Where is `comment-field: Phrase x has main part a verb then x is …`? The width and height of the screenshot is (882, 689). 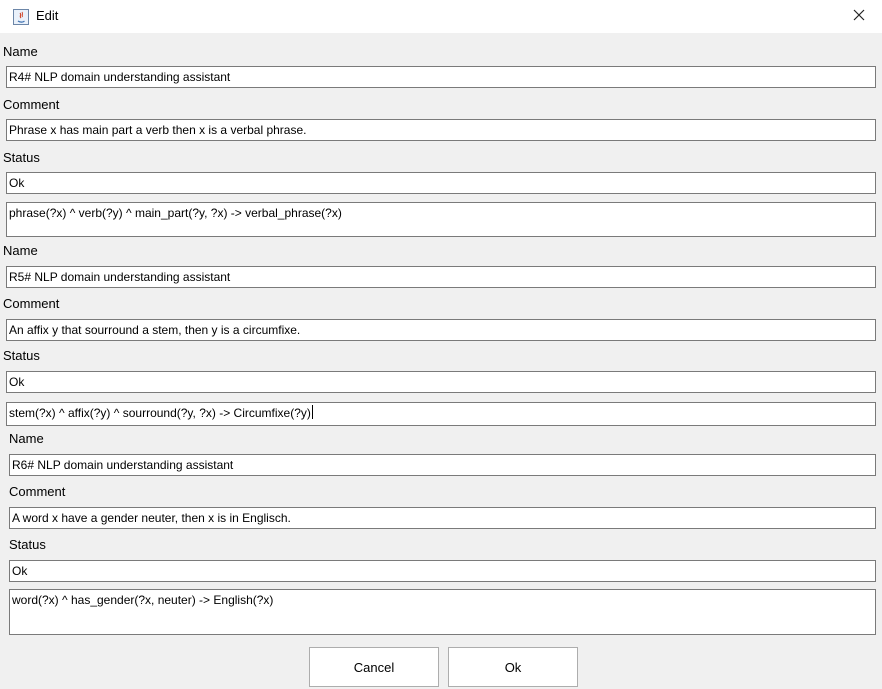
comment-field: Phrase x has main part a verb then x is … is located at coordinates (441, 130).